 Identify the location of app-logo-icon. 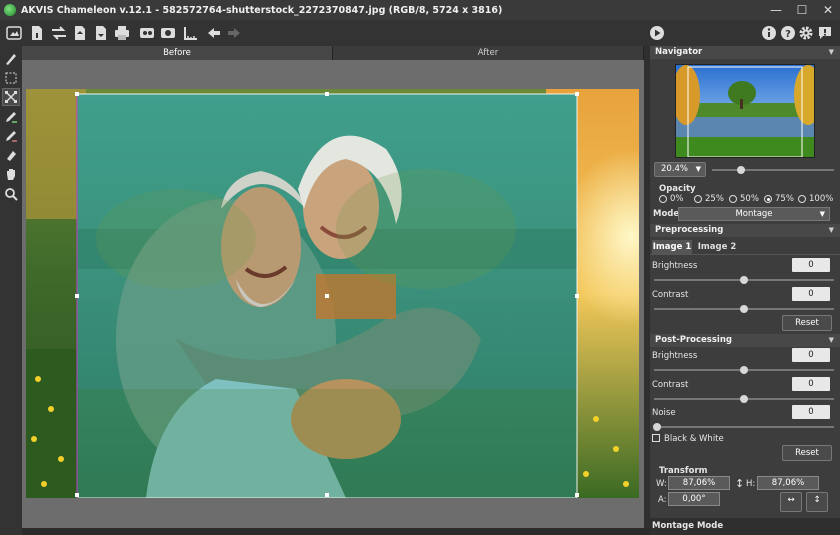
(10, 10).